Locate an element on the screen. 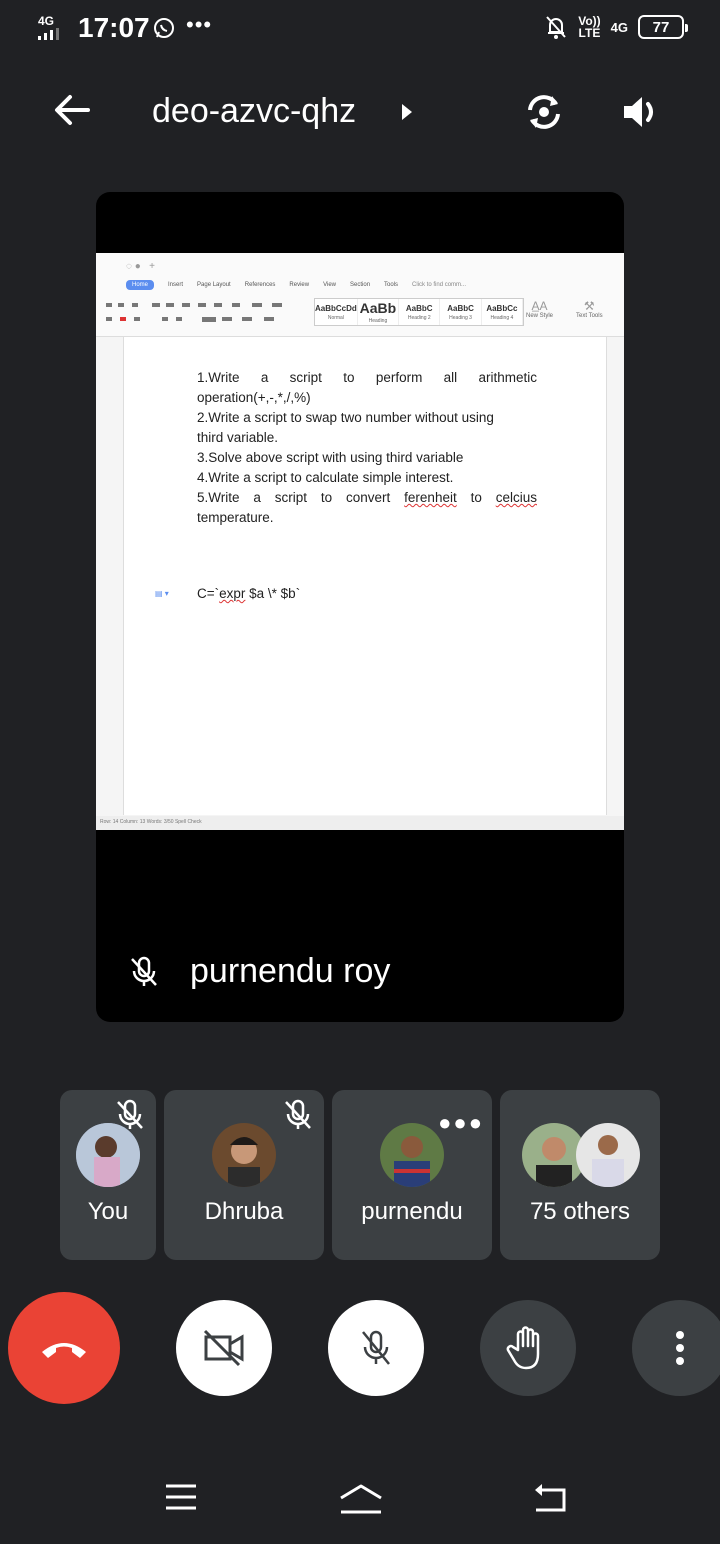  participant-name: 75 others is located at coordinates (580, 1211).